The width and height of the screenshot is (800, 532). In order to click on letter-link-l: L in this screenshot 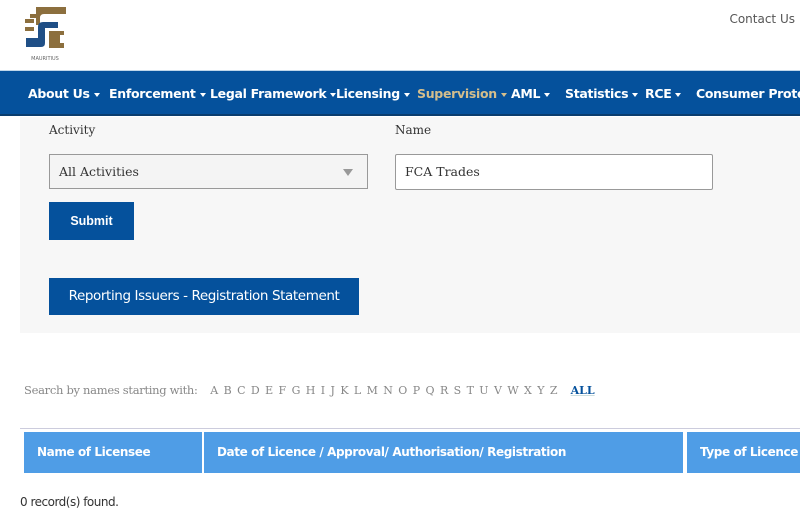, I will do `click(357, 390)`.